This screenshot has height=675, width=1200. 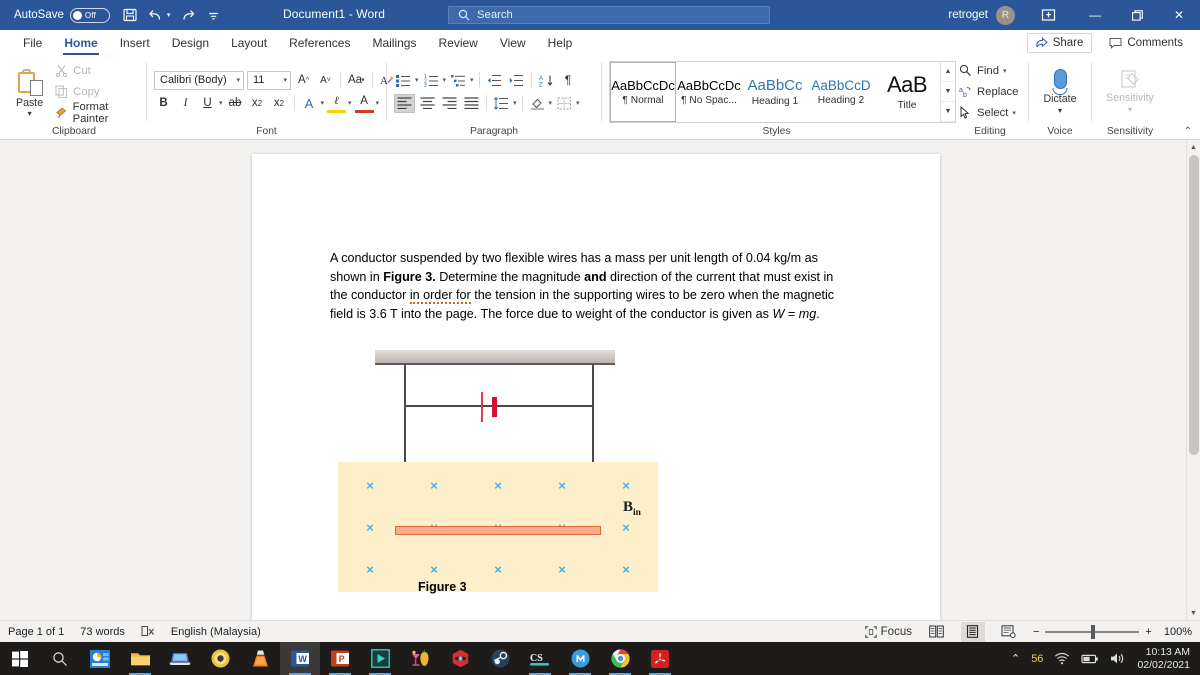 What do you see at coordinates (148, 631) in the screenshot?
I see `proofing-errors-icon` at bounding box center [148, 631].